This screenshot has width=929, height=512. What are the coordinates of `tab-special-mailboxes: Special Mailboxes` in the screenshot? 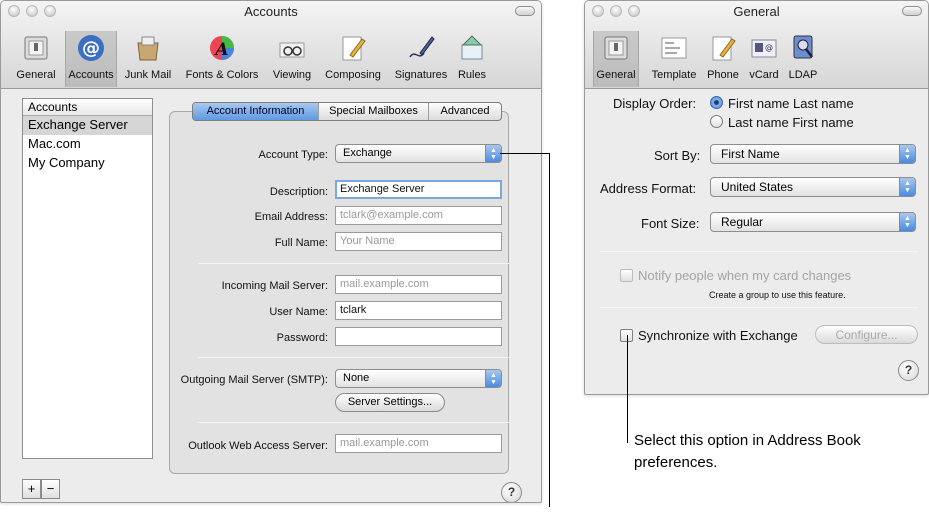 It's located at (374, 111).